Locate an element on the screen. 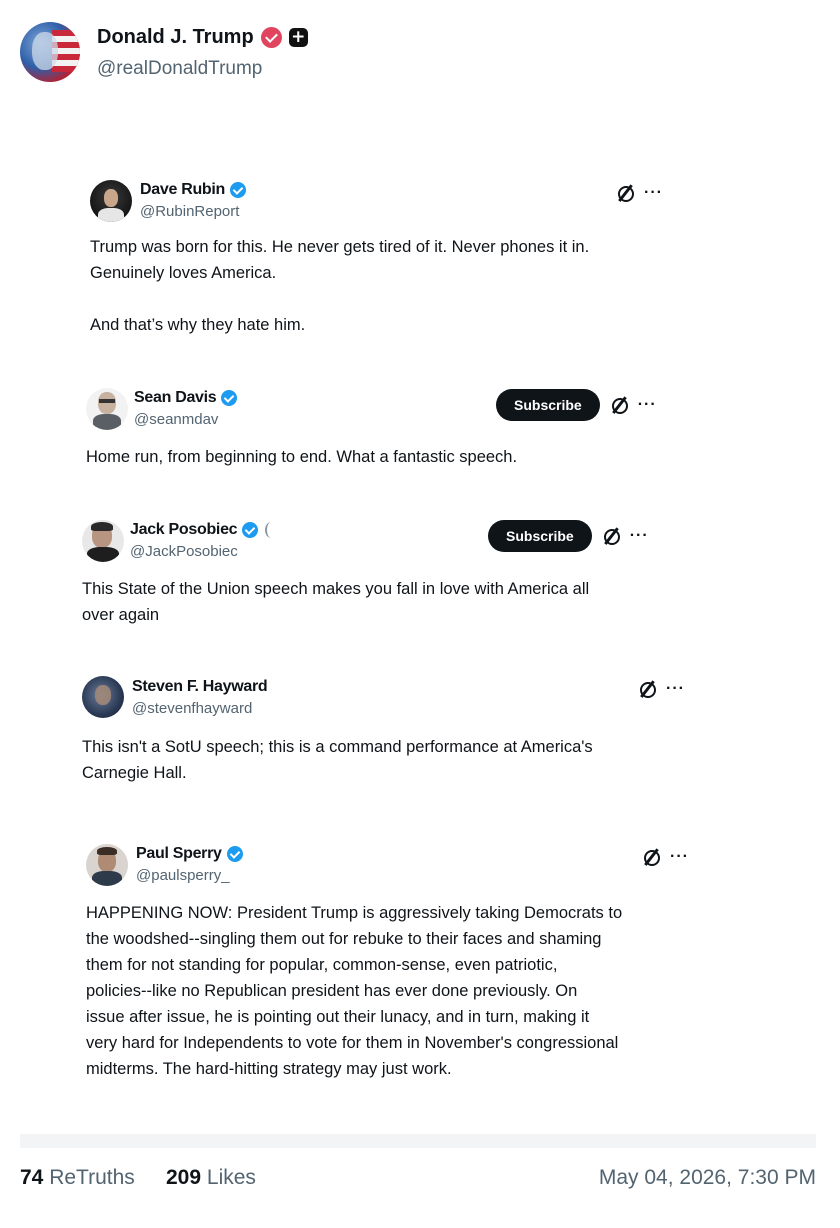 The width and height of the screenshot is (840, 1228). tweet-author-row: Sean Davis is located at coordinates (186, 398).